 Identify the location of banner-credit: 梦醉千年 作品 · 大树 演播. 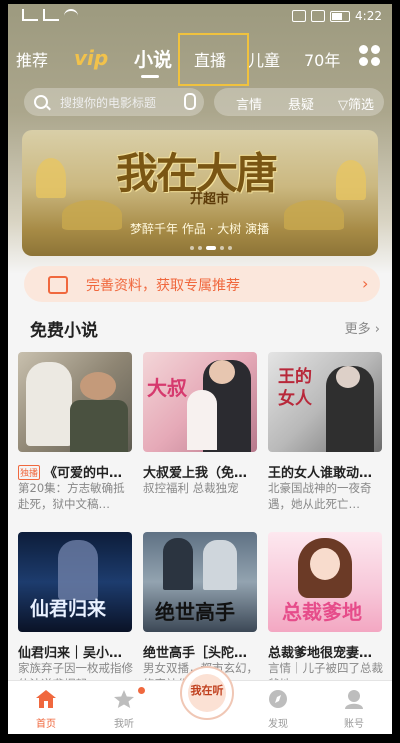
(200, 229).